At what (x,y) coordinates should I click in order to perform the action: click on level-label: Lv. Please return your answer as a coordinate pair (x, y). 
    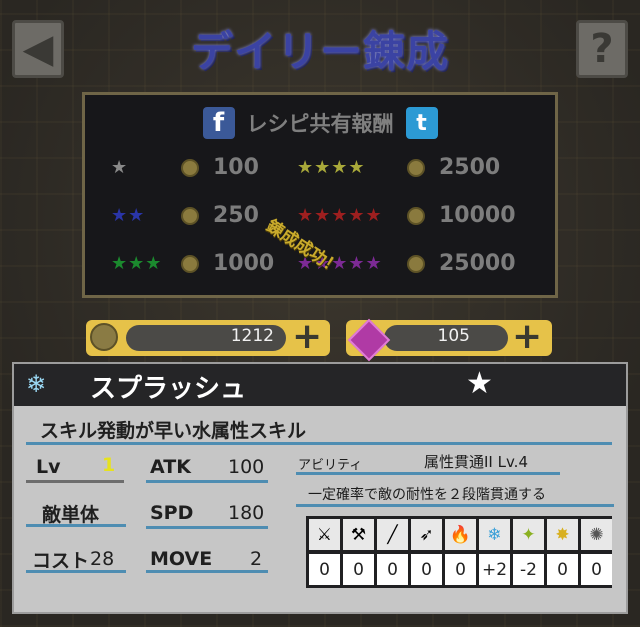
    Looking at the image, I should click on (48, 467).